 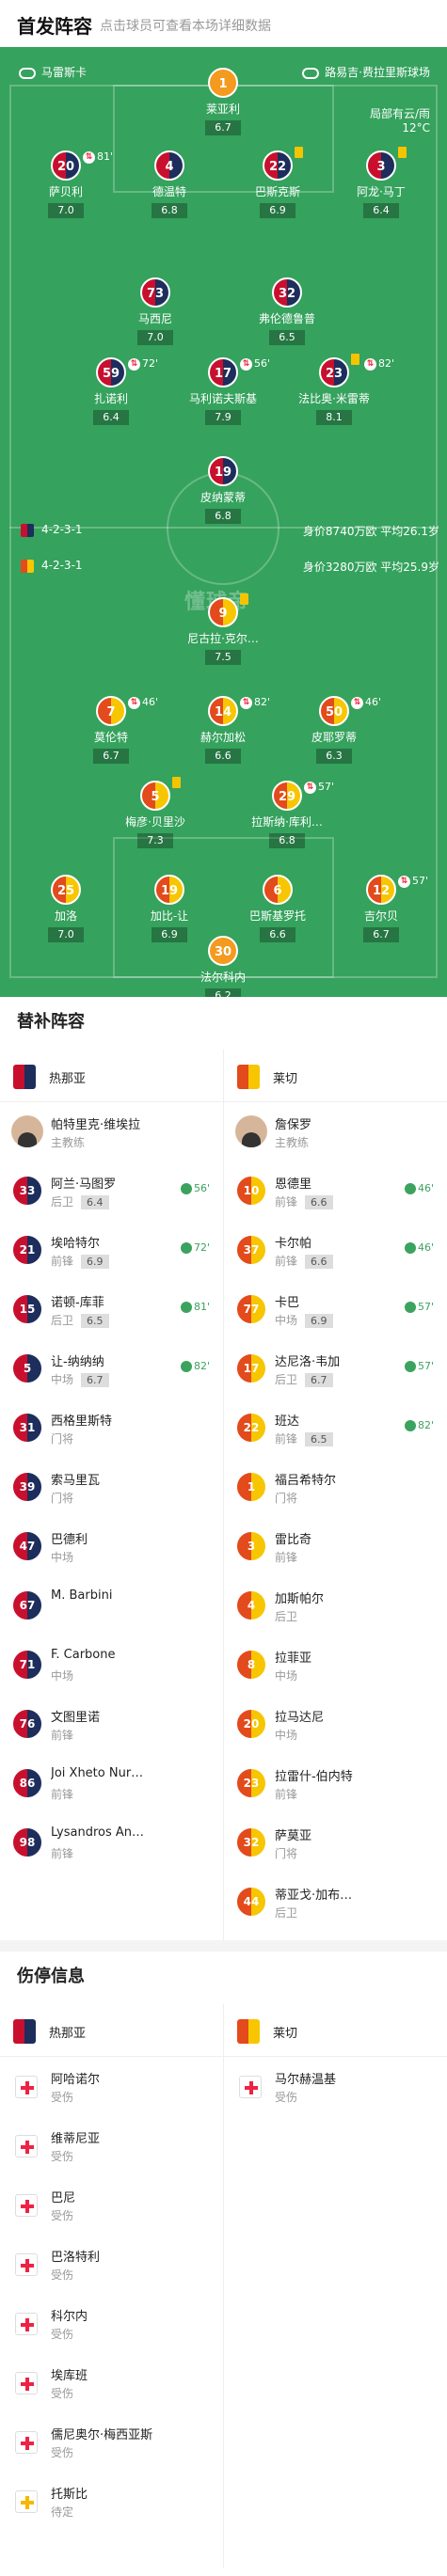 I want to click on sub-player-row: 22 班达 前锋 6.5 82', so click(x=335, y=1428).